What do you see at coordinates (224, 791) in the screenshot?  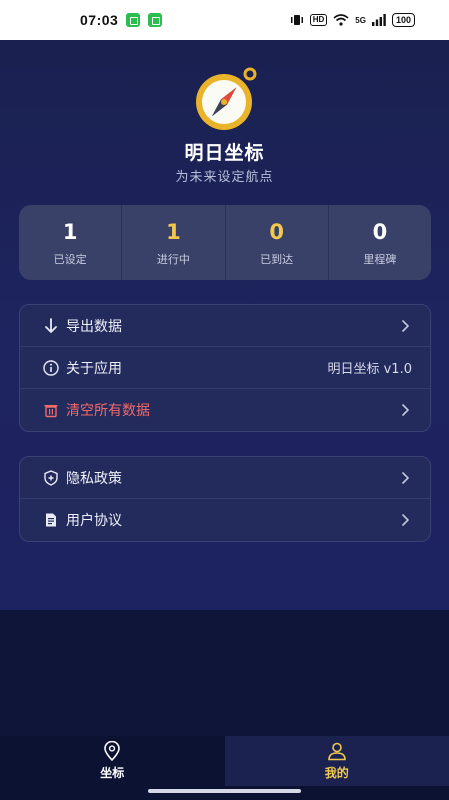 I see `home-indicator` at bounding box center [224, 791].